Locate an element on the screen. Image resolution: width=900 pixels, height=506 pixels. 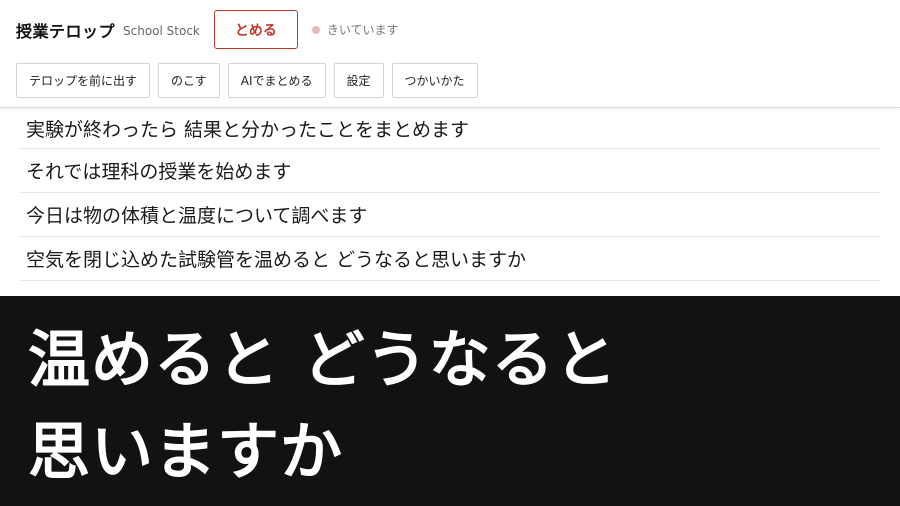
recording-dot-icon is located at coordinates (315, 29).